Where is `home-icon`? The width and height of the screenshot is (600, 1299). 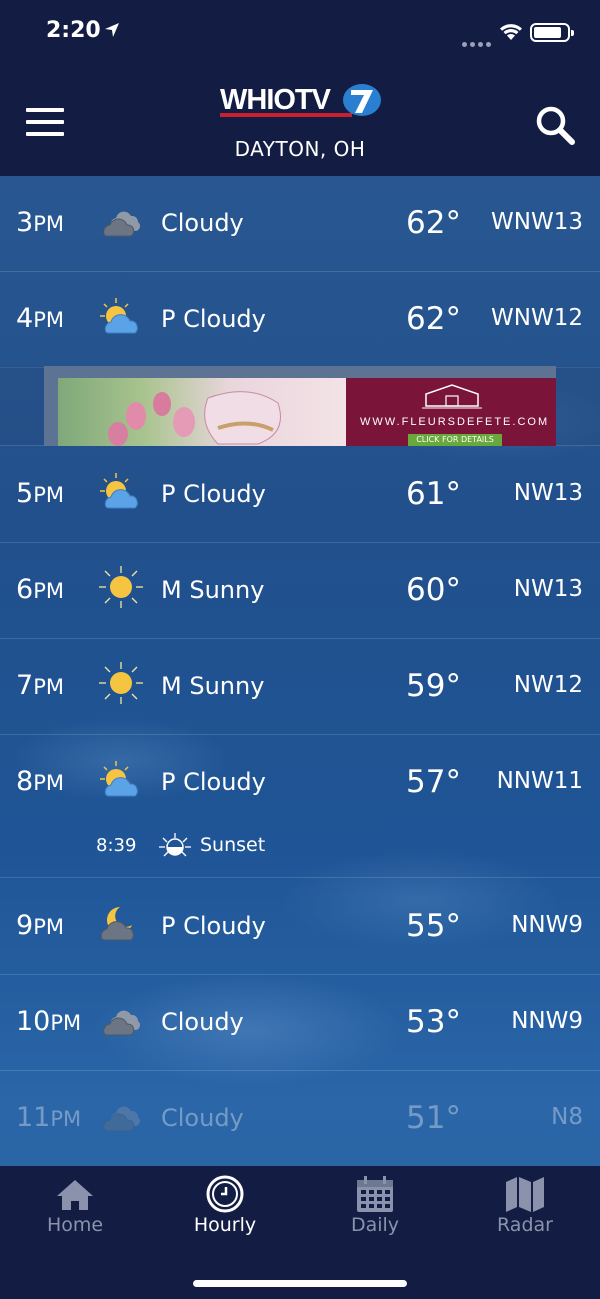 home-icon is located at coordinates (75, 1195).